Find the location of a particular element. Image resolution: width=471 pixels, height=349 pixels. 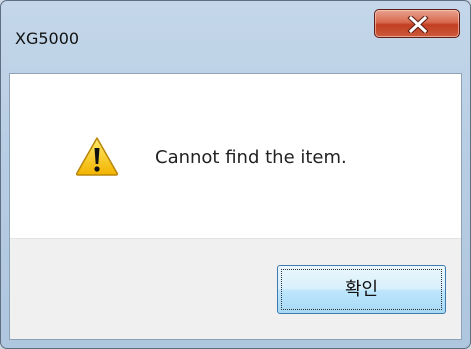

close-icon is located at coordinates (418, 24).